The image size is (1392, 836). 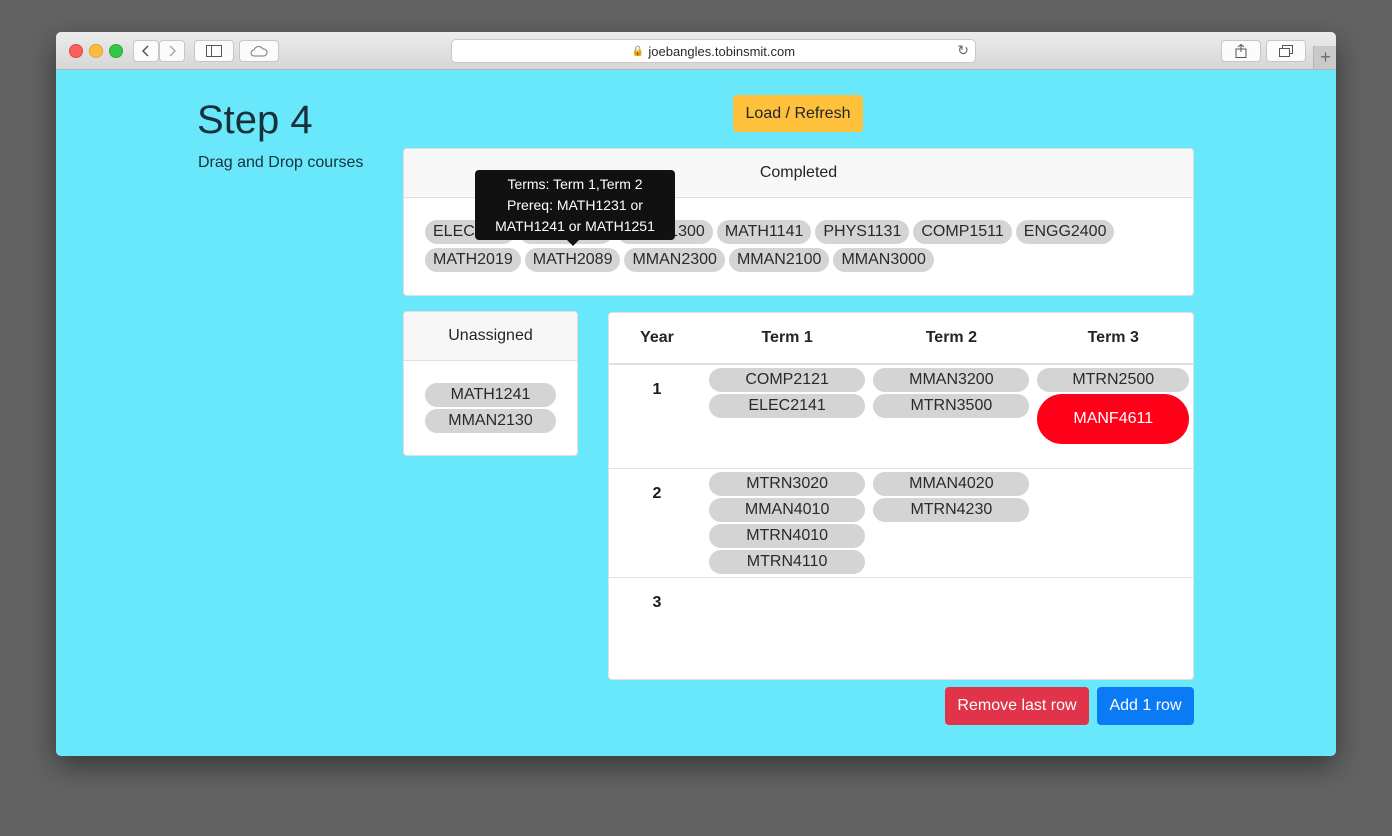 I want to click on term1-column-header: Term 1, so click(x=787, y=339).